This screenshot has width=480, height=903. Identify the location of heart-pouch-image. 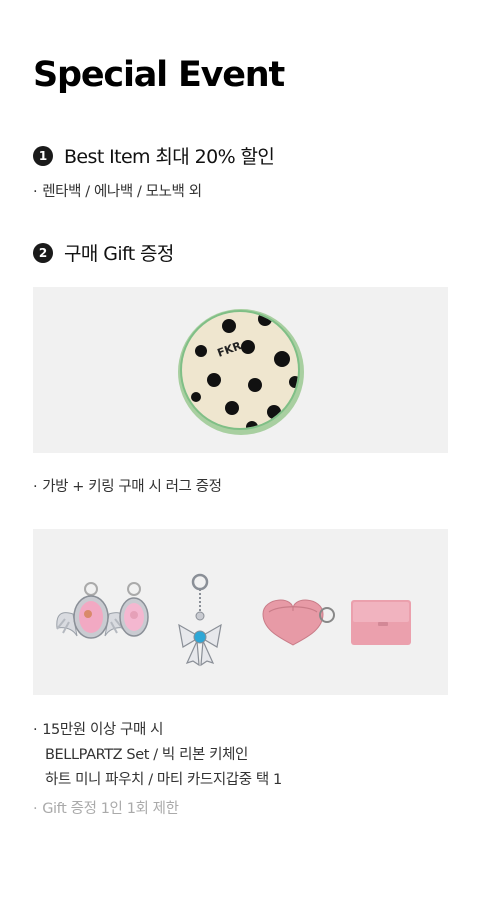
(298, 622).